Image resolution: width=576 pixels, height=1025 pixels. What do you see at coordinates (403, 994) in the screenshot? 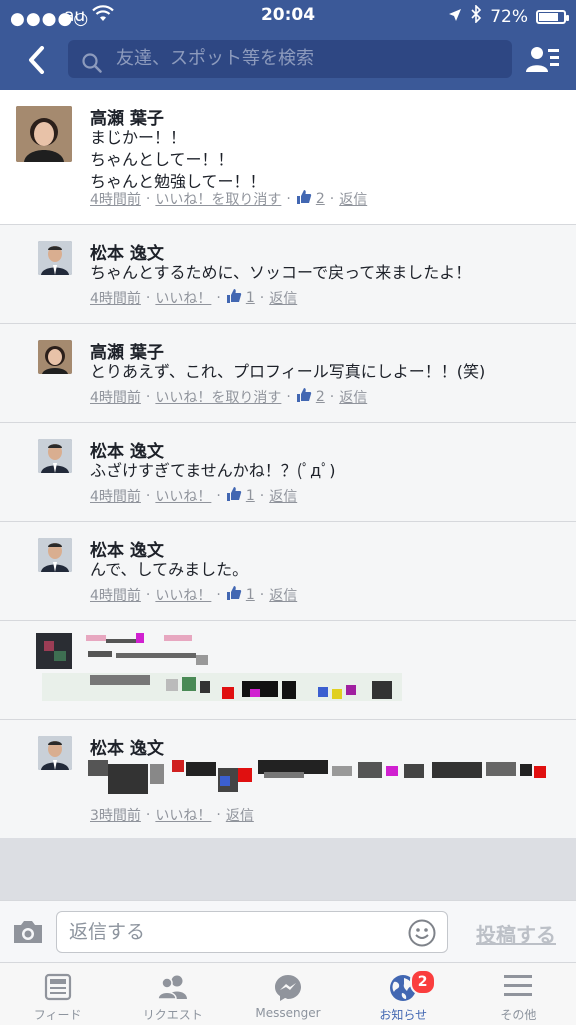
I see `tab-notifications: 2 お知らせ` at bounding box center [403, 994].